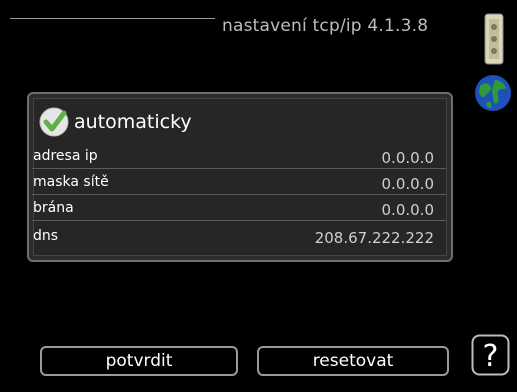 This screenshot has height=392, width=517. I want to click on help-symbol: ?, so click(491, 356).